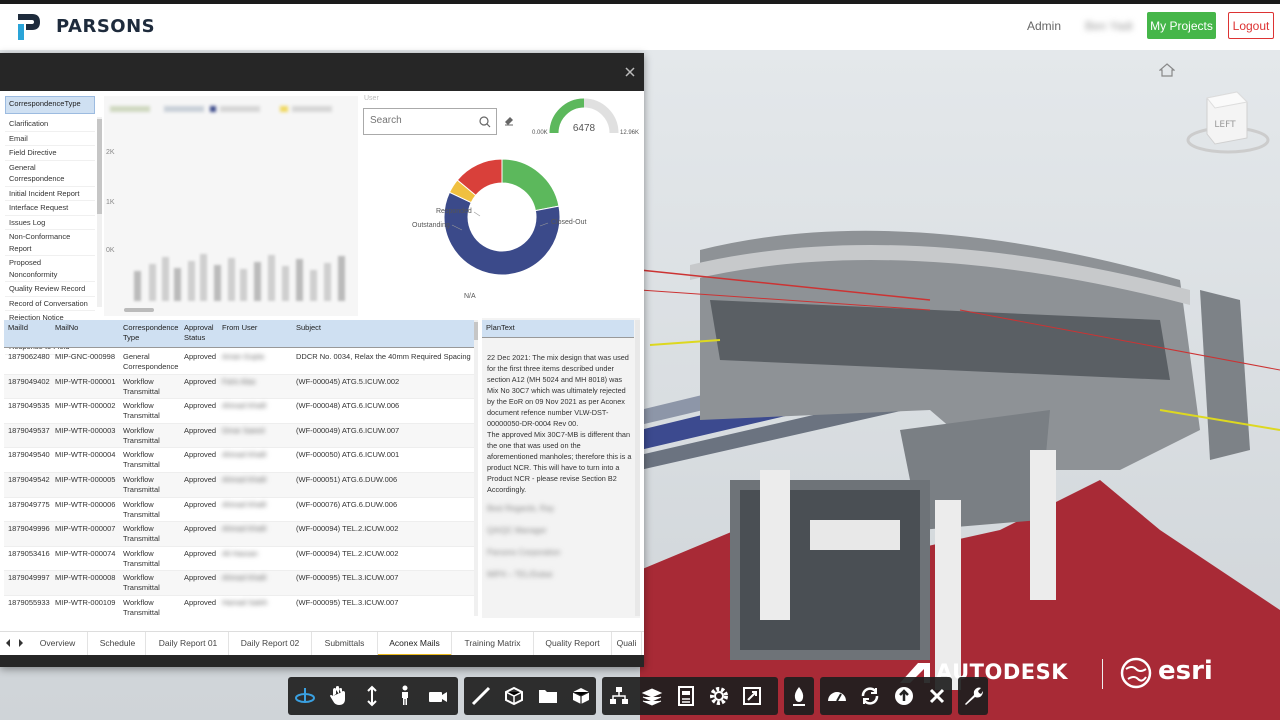 The height and width of the screenshot is (720, 1280). I want to click on column-header: MailNo, so click(87, 328).